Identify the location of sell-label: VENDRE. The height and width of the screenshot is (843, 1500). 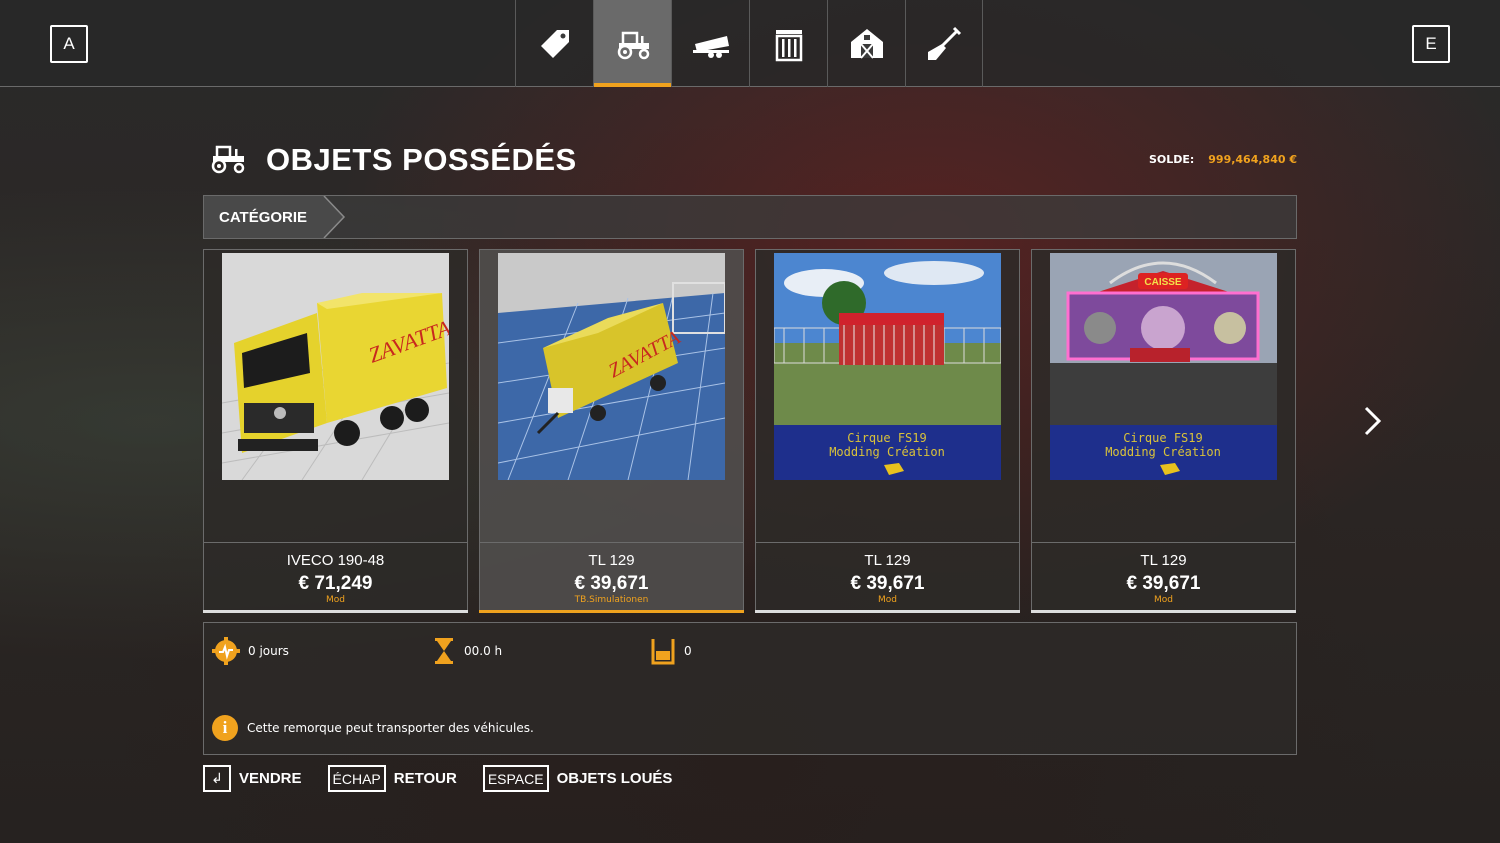
(270, 778).